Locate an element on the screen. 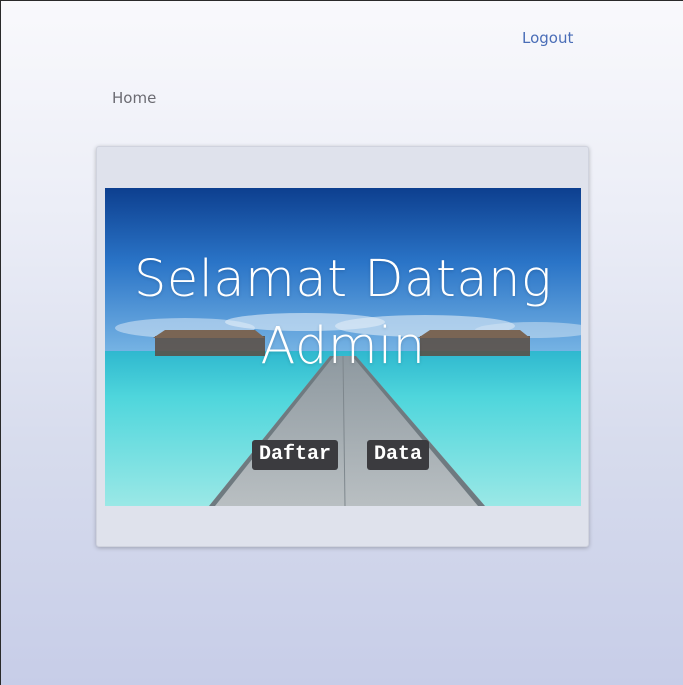 Image resolution: width=683 pixels, height=685 pixels. hero-title: Selamat Datang Admin is located at coordinates (342, 313).